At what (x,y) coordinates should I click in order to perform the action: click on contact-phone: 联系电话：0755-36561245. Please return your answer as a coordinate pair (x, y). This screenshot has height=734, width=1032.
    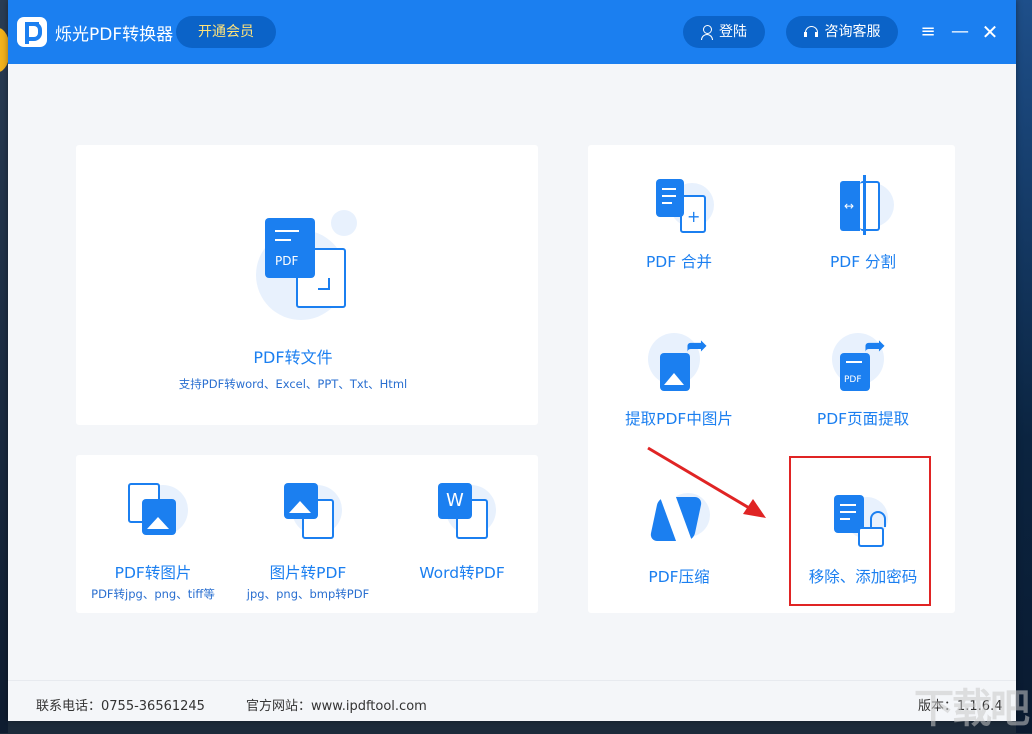
    Looking at the image, I should click on (120, 706).